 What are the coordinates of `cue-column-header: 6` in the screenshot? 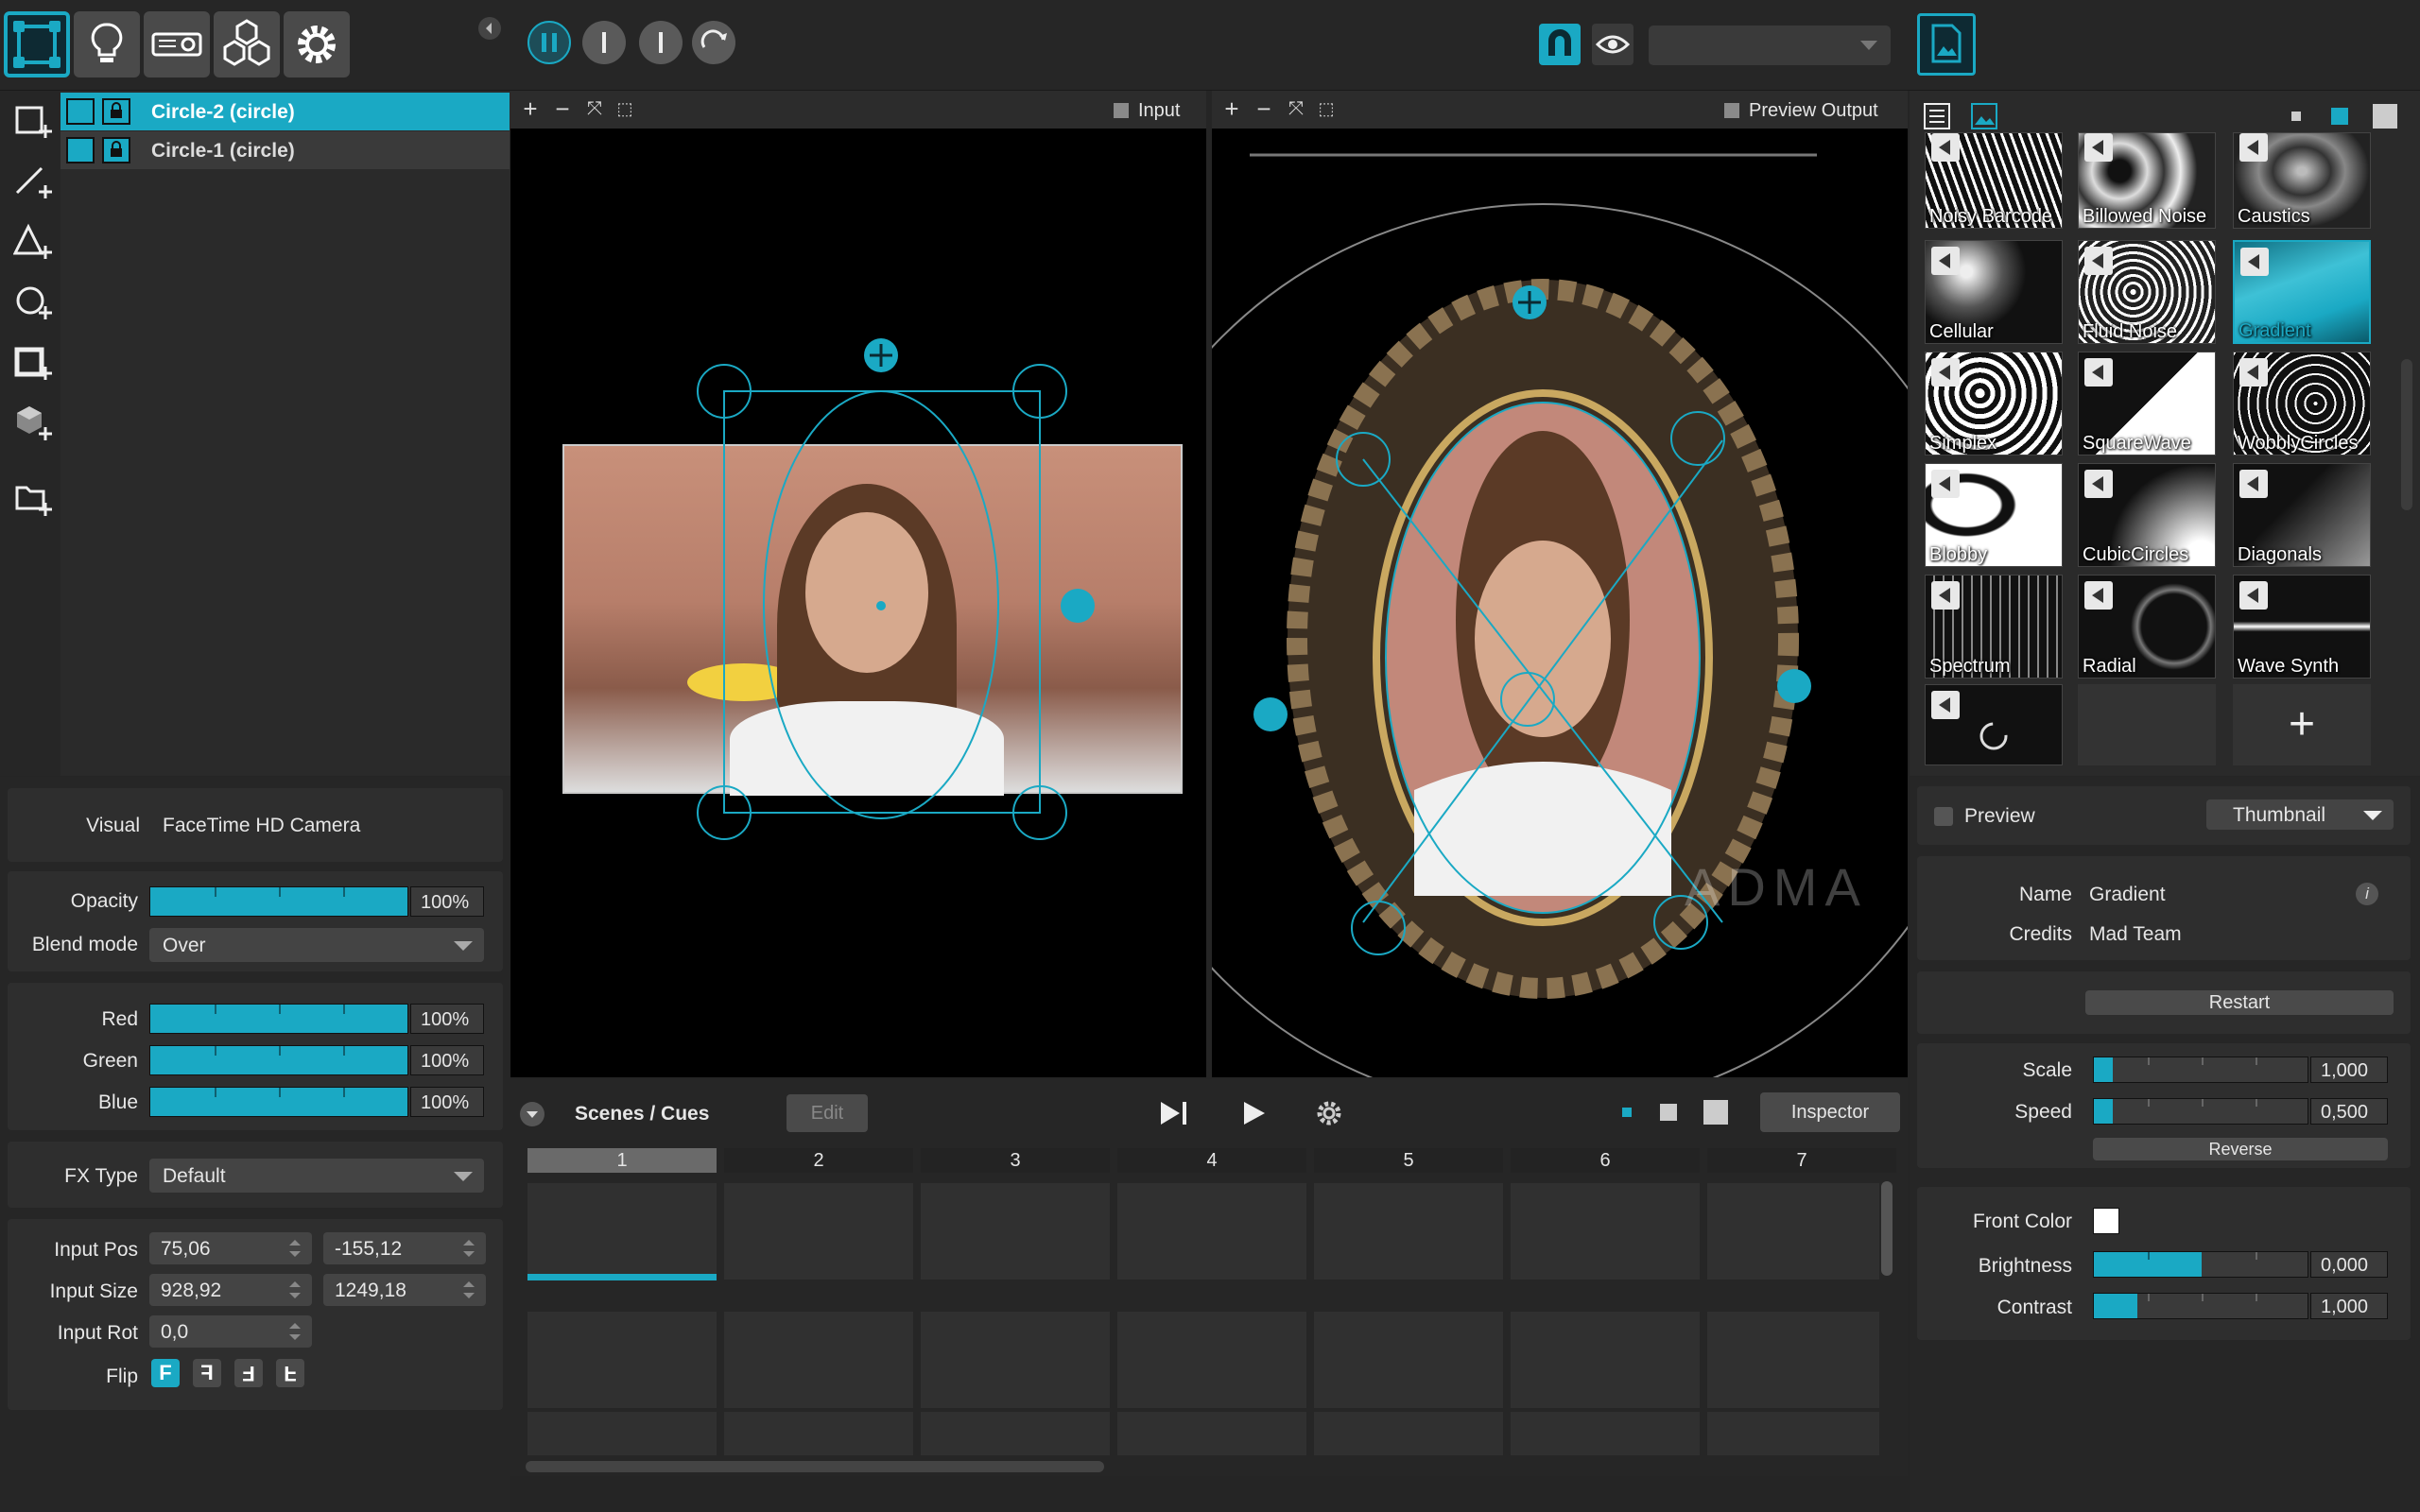 It's located at (1605, 1160).